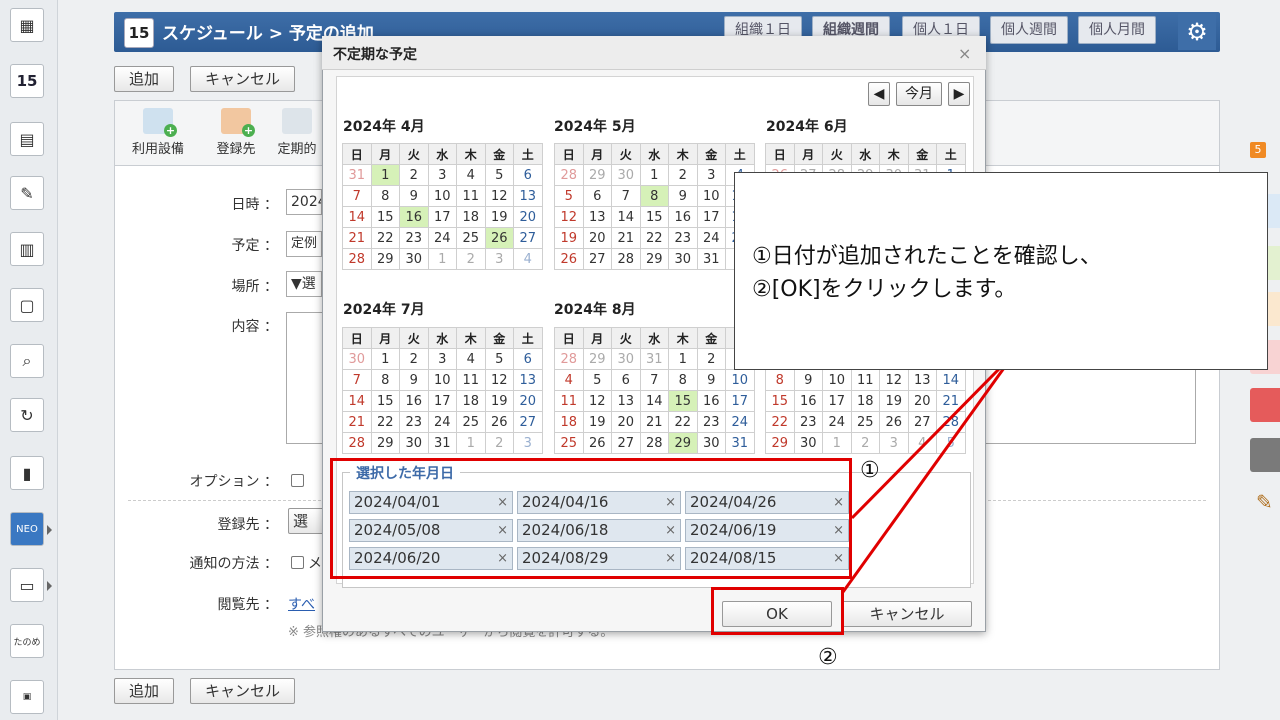 The height and width of the screenshot is (720, 1280). I want to click on selected-dates-highlight, so click(591, 518).